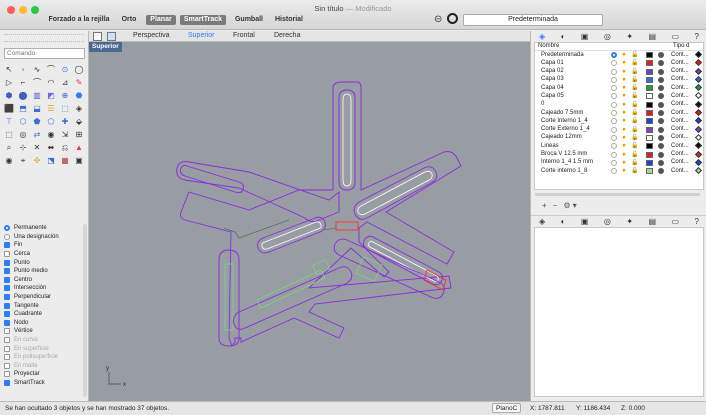 This screenshot has width=706, height=415. I want to click on tool-30-icon: ⬙, so click(79, 121).